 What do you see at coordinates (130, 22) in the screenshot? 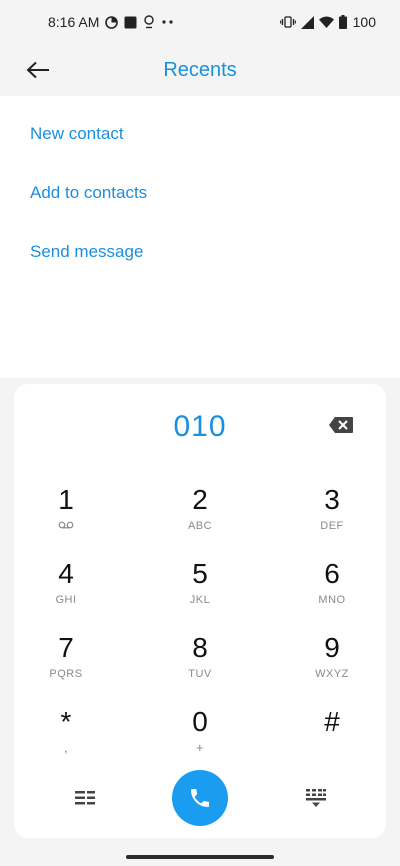
I see `square-notification-icon` at bounding box center [130, 22].